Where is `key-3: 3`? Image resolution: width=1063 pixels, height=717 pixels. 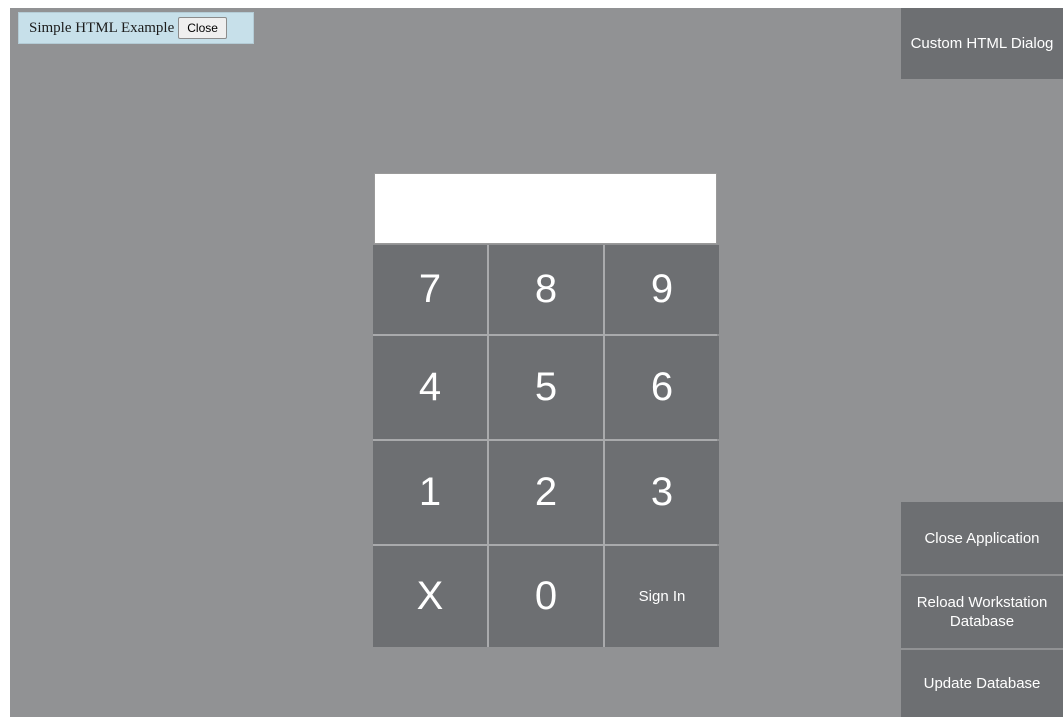 key-3: 3 is located at coordinates (662, 492).